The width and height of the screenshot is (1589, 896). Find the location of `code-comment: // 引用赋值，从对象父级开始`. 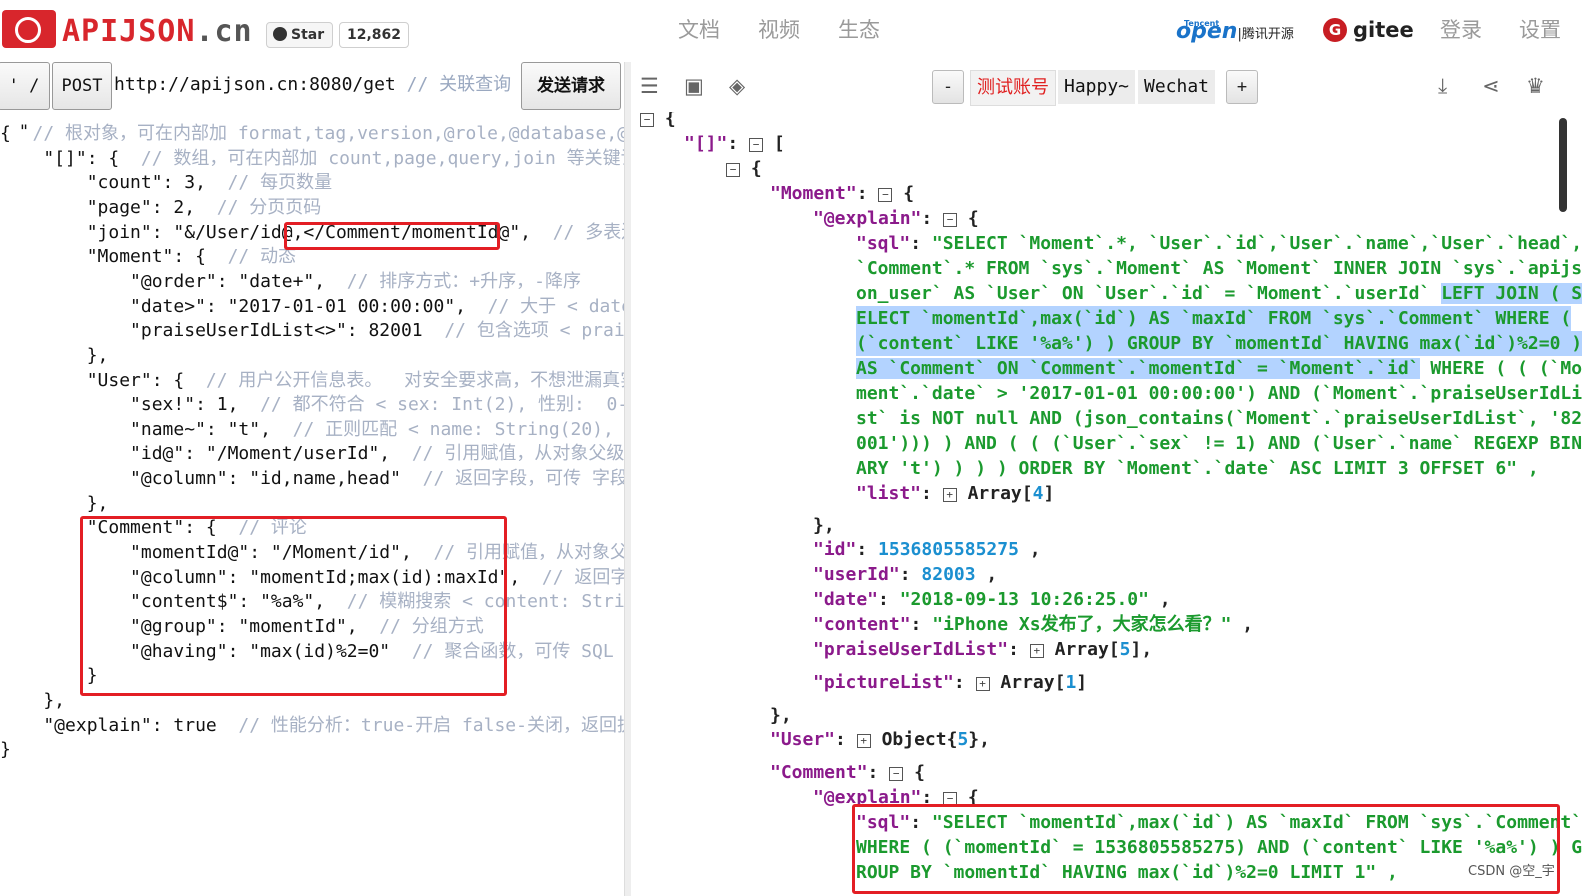

code-comment: // 引用赋值，从对象父级开始 is located at coordinates (517, 454).